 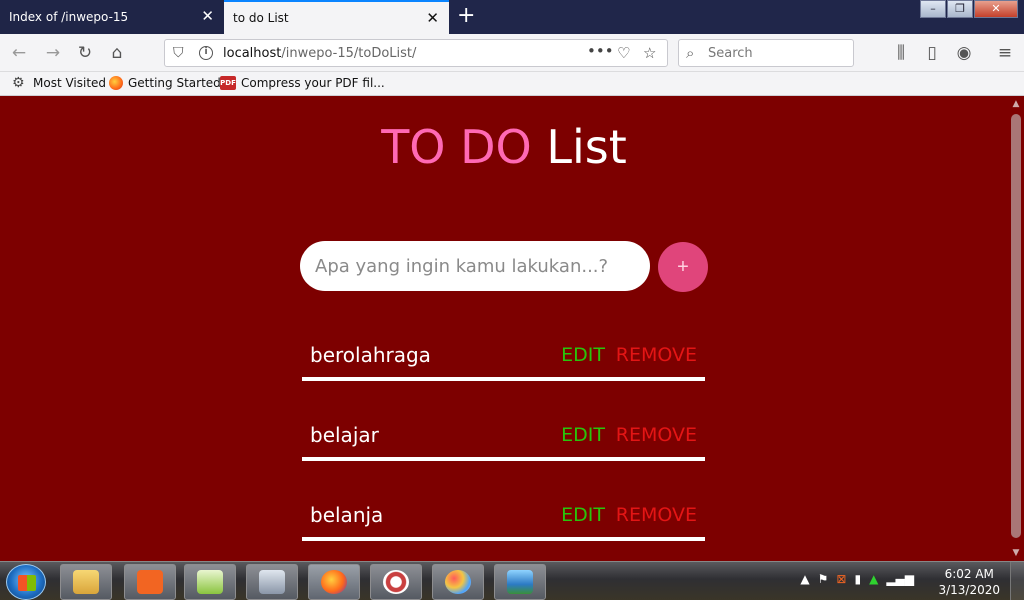 What do you see at coordinates (228, 83) in the screenshot?
I see `pdf-icon: PDF` at bounding box center [228, 83].